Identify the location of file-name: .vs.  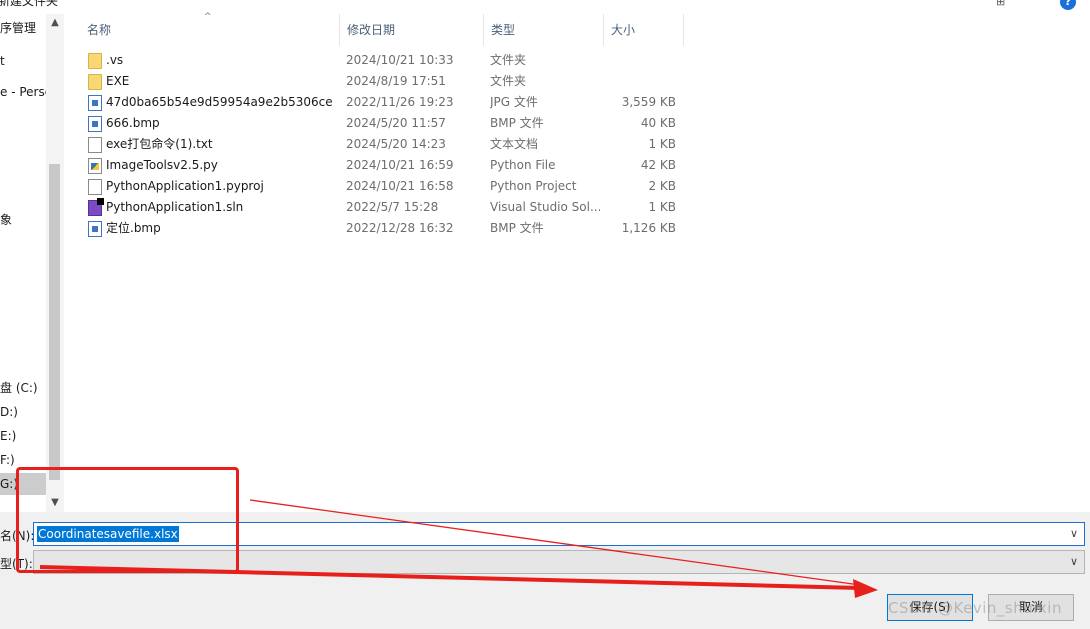
(115, 60).